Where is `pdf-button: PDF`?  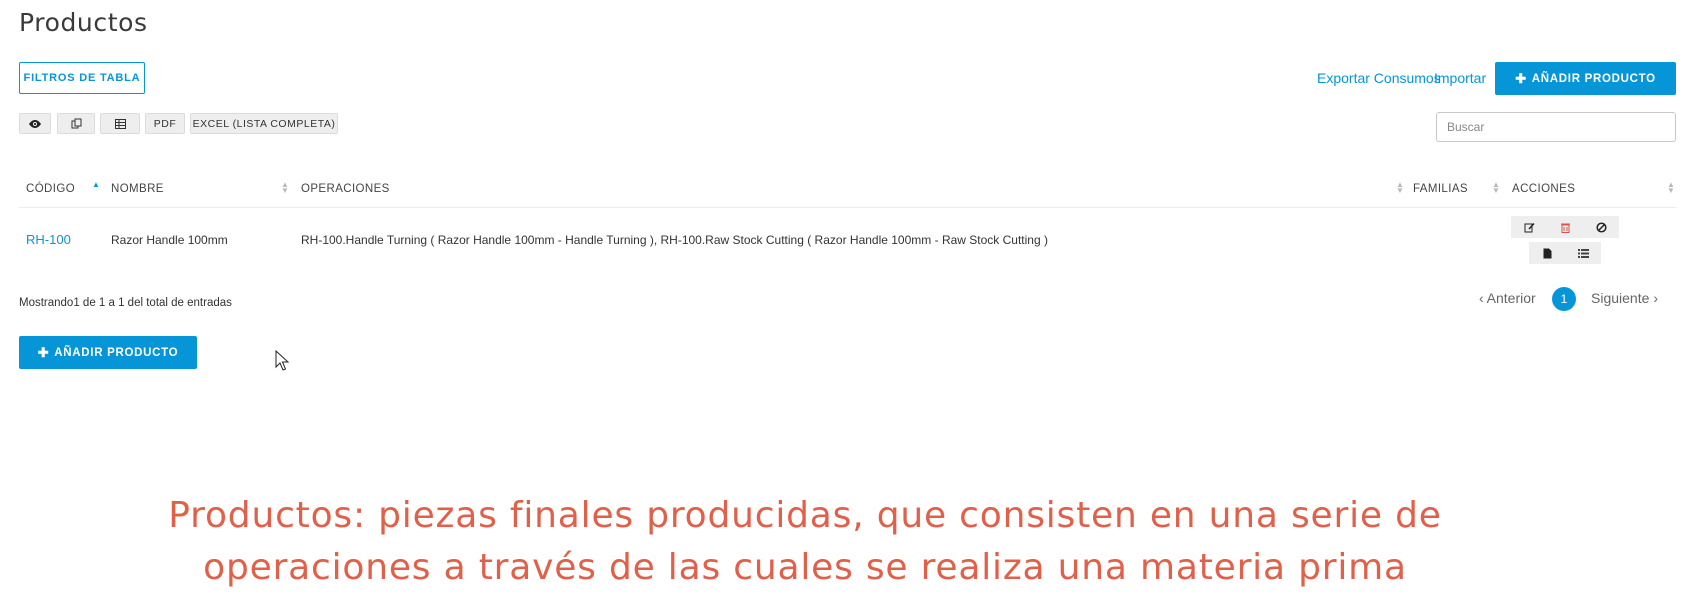
pdf-button: PDF is located at coordinates (165, 123).